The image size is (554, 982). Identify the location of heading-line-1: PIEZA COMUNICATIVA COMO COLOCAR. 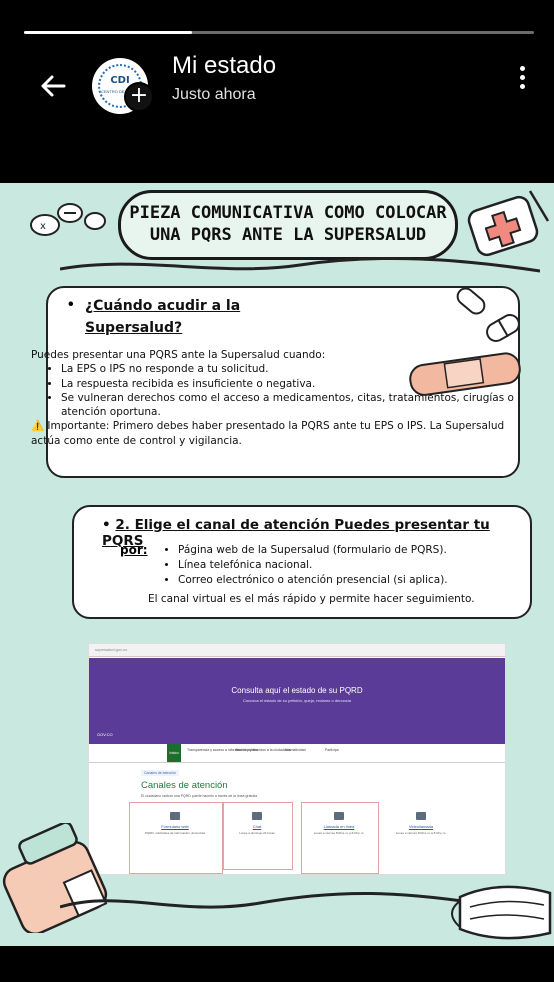
(288, 213).